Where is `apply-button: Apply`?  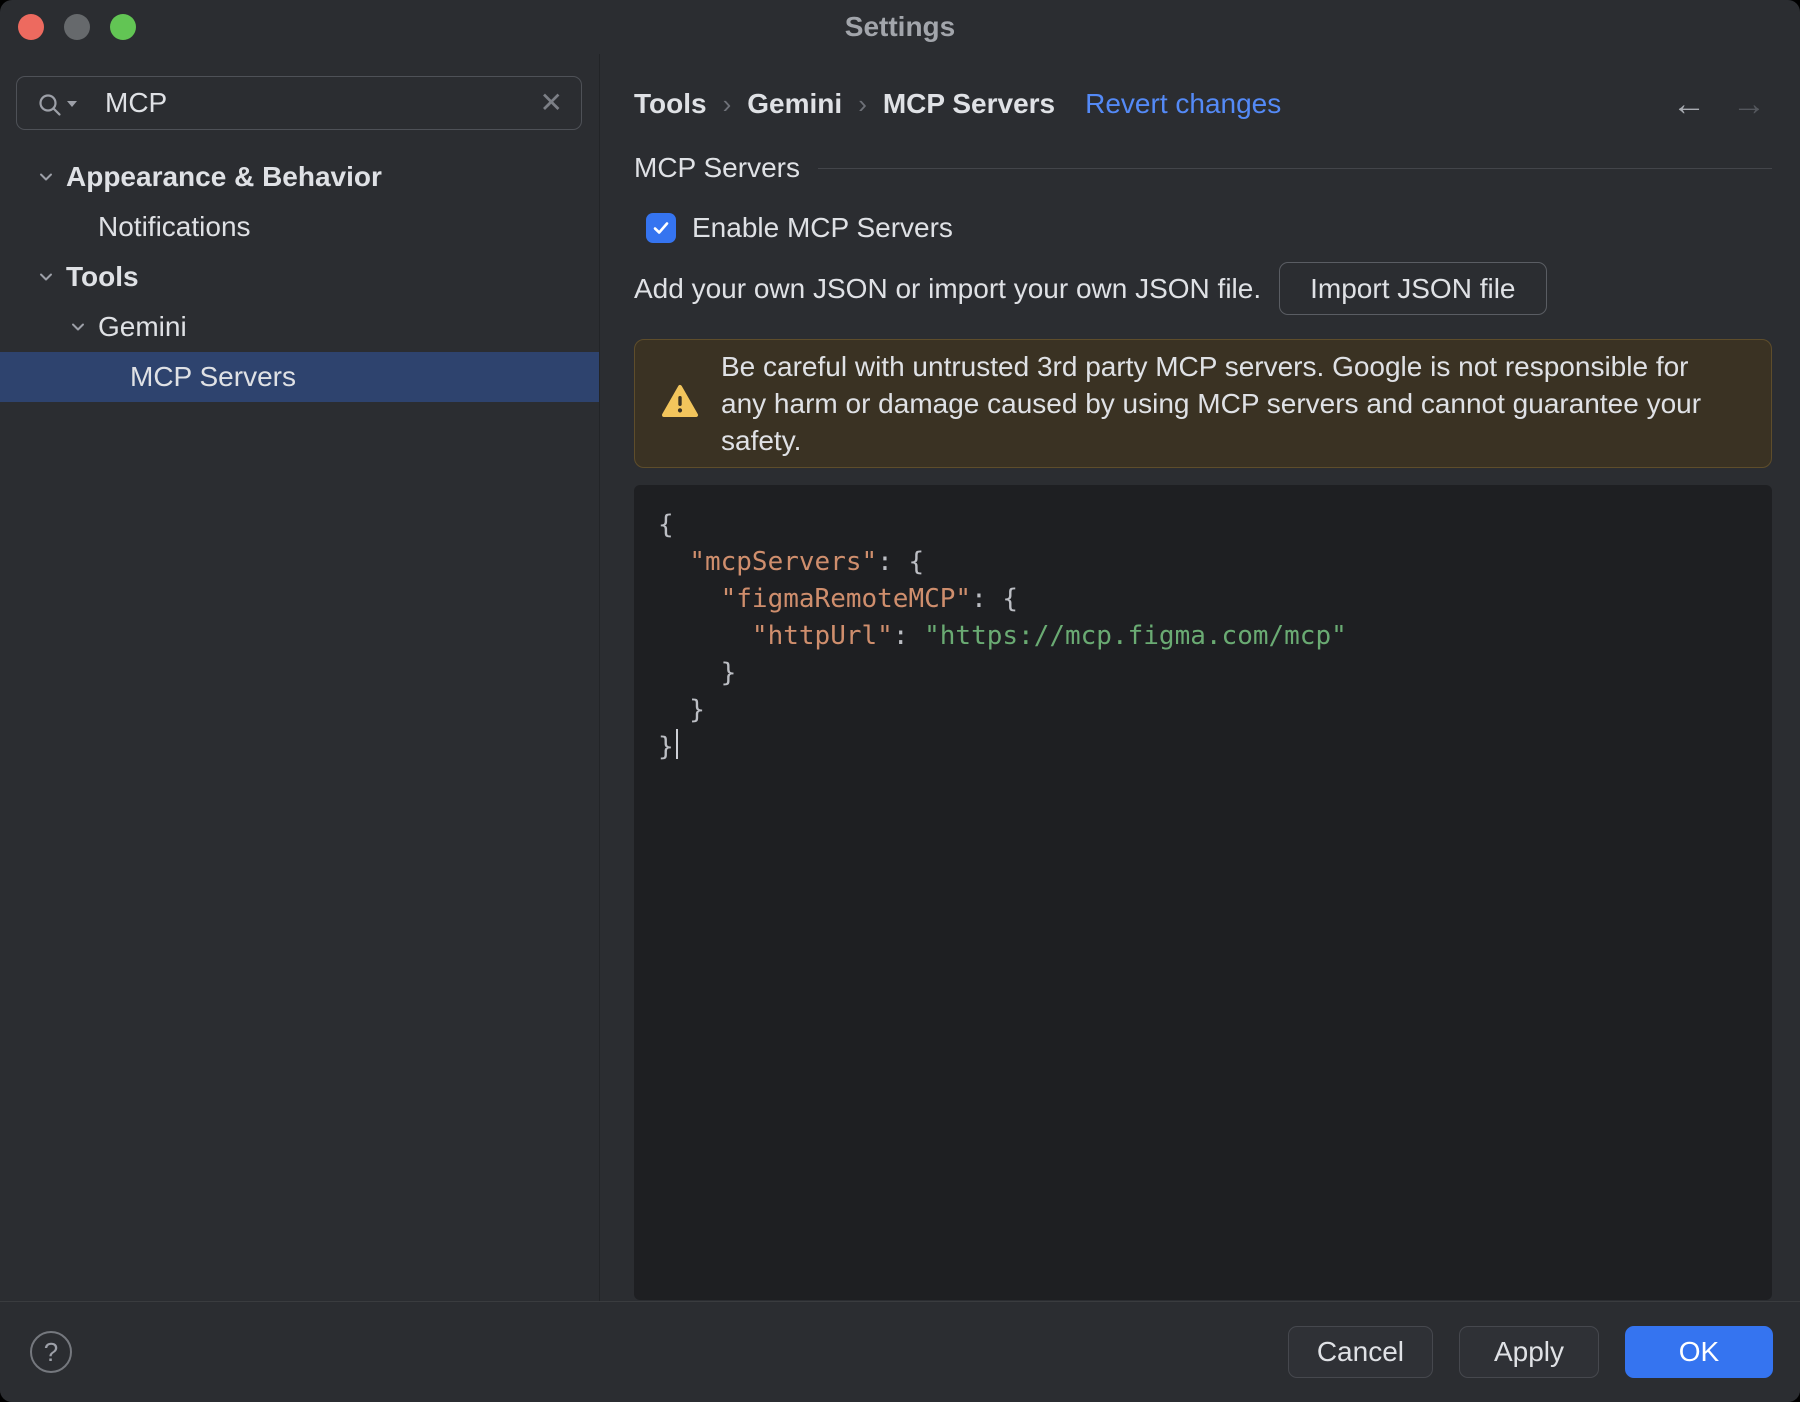 apply-button: Apply is located at coordinates (1529, 1352).